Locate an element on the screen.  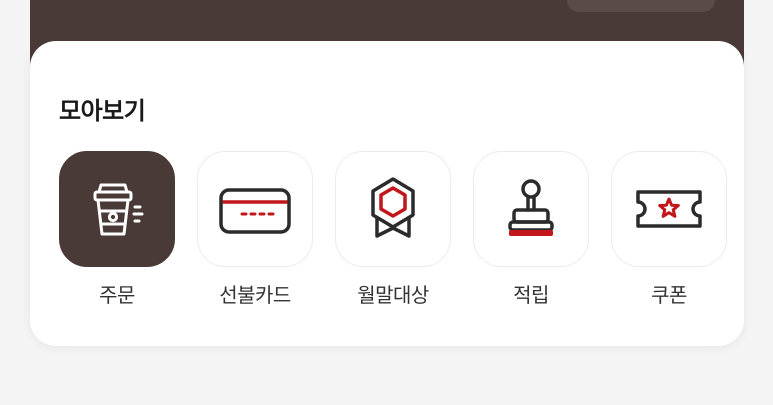
shortcut-coupon: 쿠폰 is located at coordinates (669, 229).